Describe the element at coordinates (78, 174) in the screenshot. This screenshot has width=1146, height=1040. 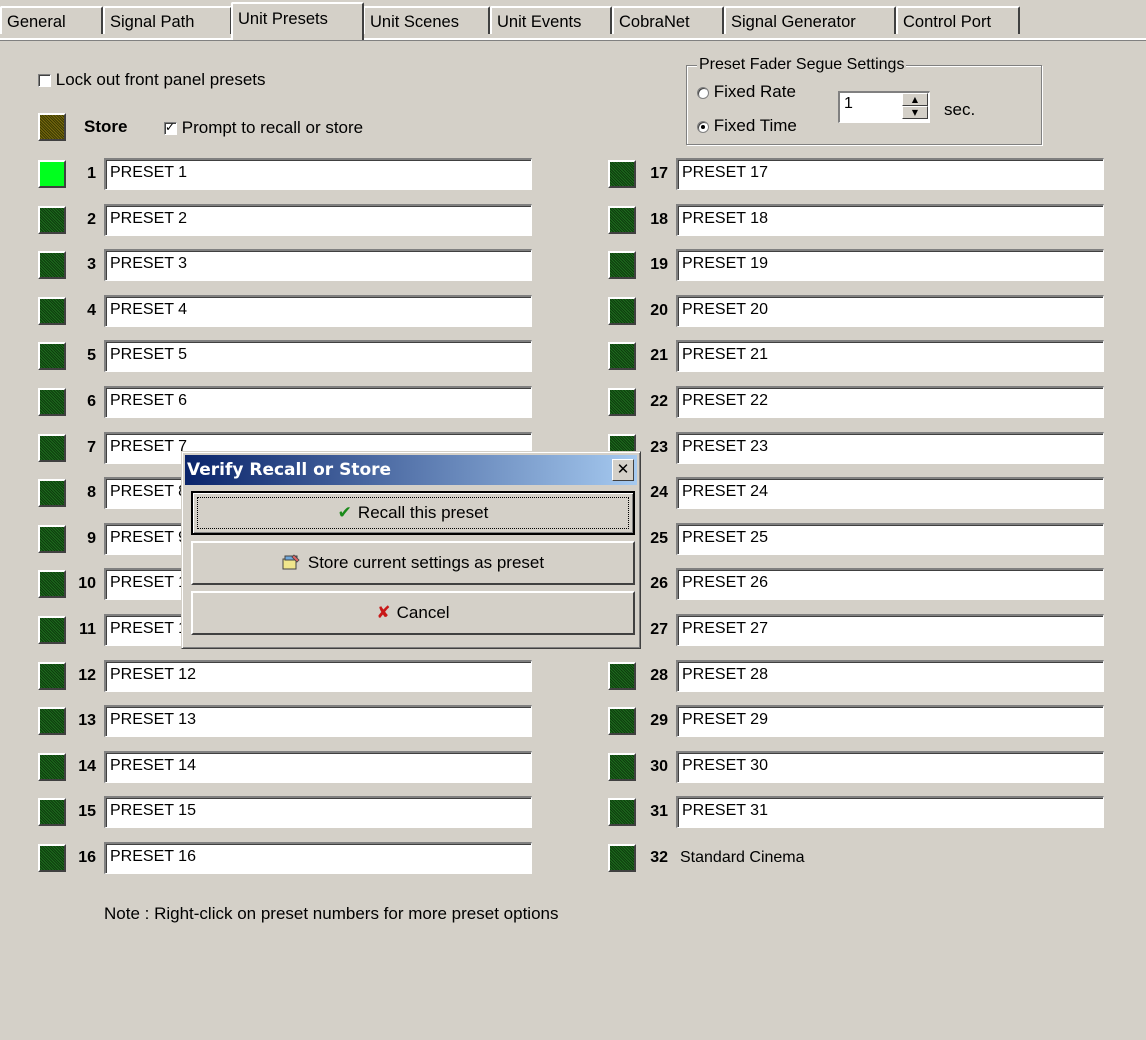
I see `preset-number: 1` at that location.